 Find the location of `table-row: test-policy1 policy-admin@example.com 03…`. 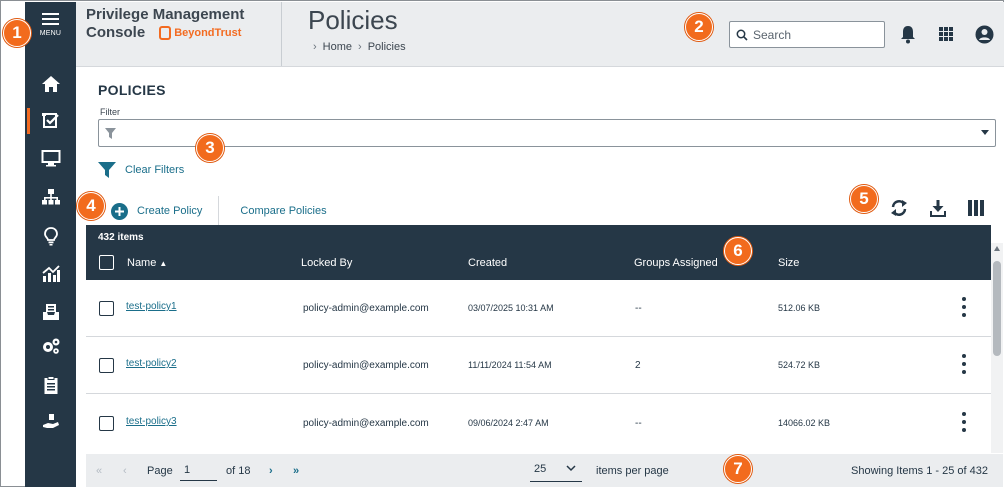

table-row: test-policy1 policy-admin@example.com 03… is located at coordinates (538, 308).